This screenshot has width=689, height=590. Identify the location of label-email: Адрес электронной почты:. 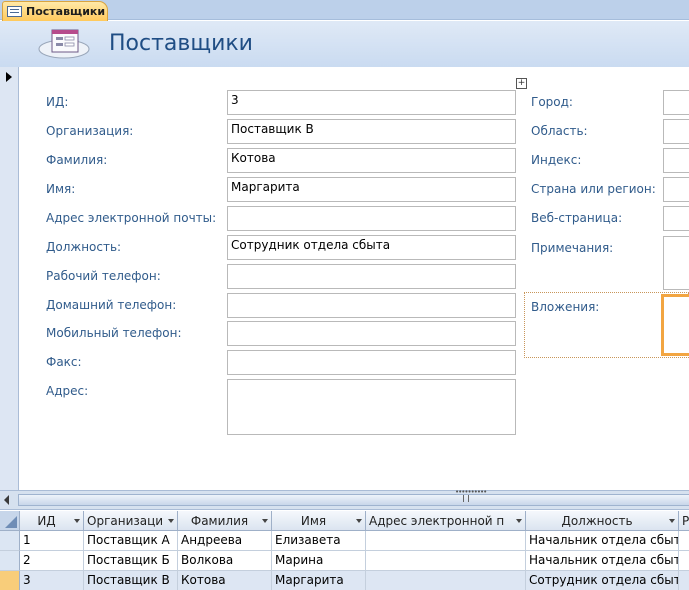
(131, 218).